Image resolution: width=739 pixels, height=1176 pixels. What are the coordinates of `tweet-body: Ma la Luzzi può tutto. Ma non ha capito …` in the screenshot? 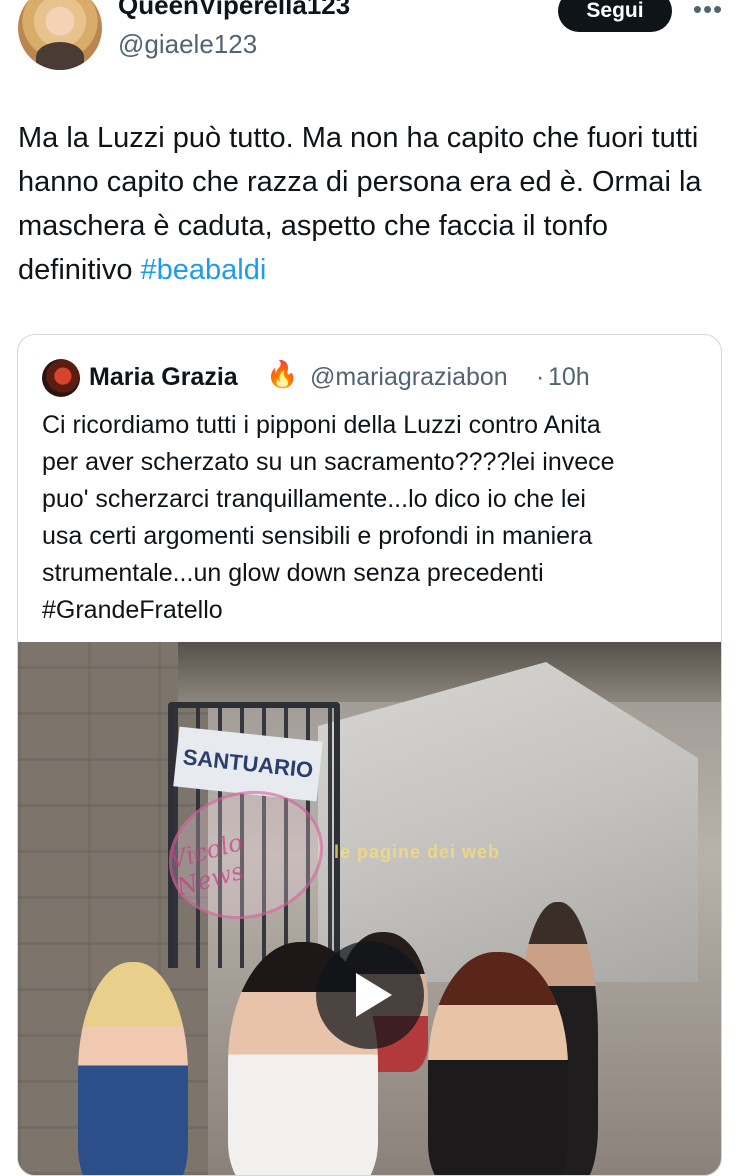 It's located at (360, 204).